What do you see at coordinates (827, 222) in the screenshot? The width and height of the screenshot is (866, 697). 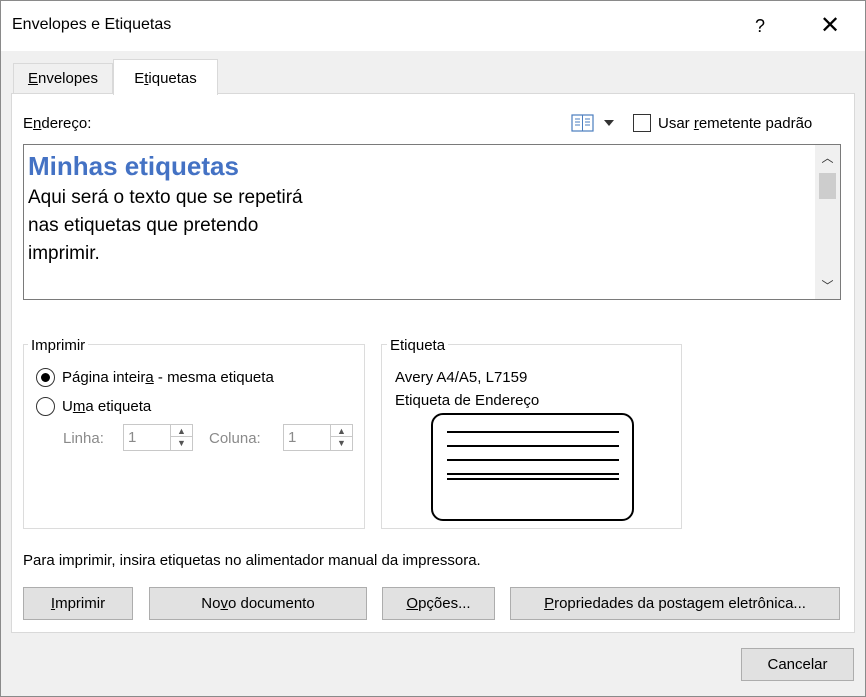 I see `address-scrollbar: ︿ ﹀` at bounding box center [827, 222].